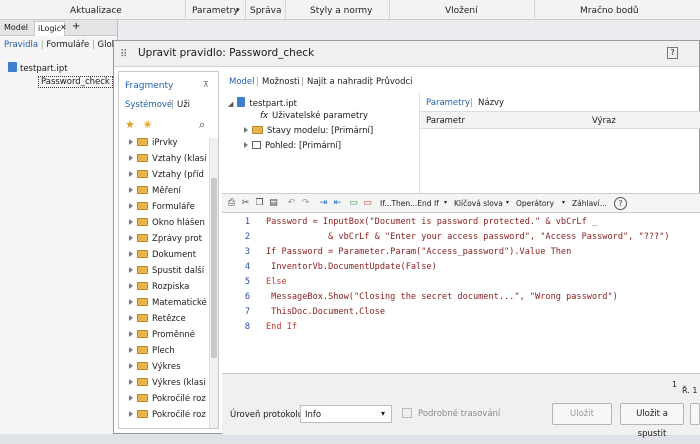  What do you see at coordinates (617, 10) in the screenshot?
I see `ribbon-group-point-cloud: Mračno bodů` at bounding box center [617, 10].